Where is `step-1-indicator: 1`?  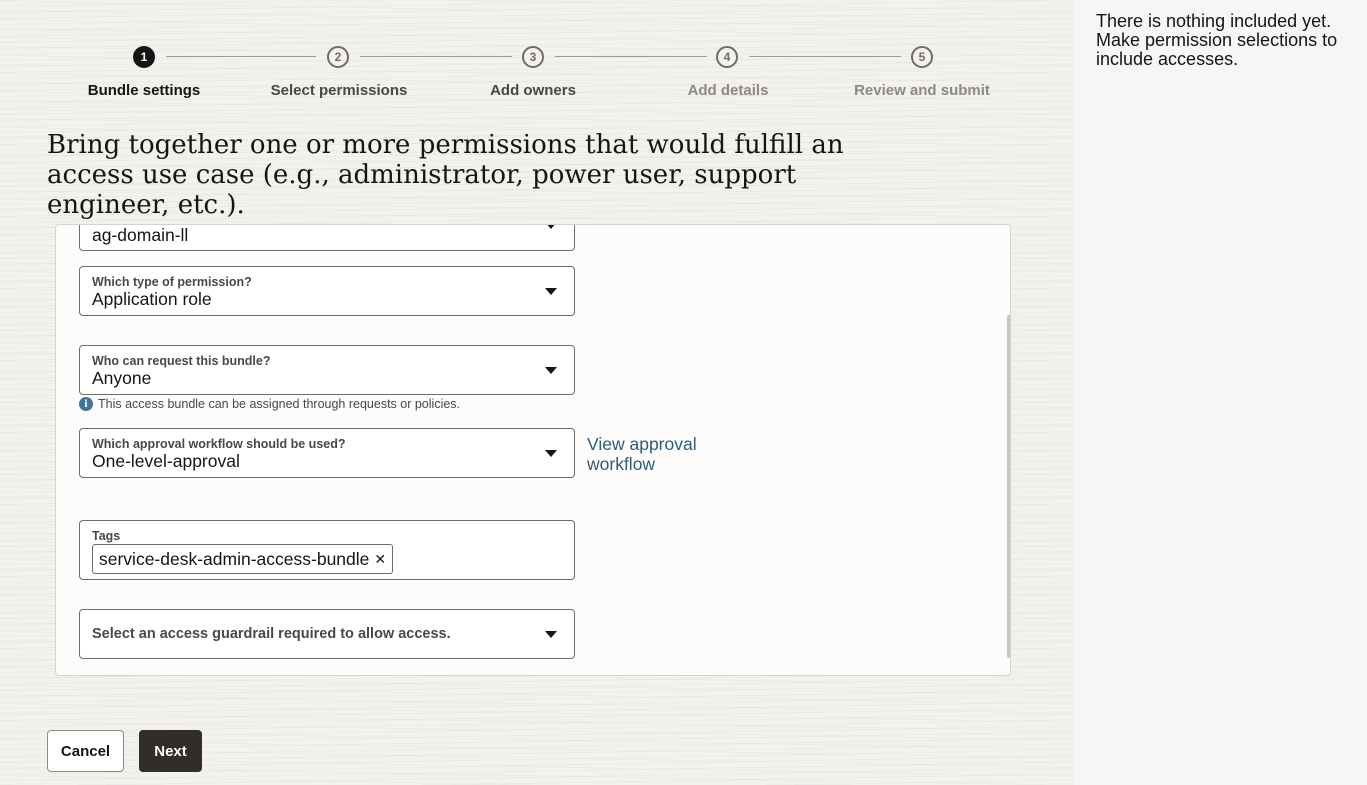 step-1-indicator: 1 is located at coordinates (144, 57).